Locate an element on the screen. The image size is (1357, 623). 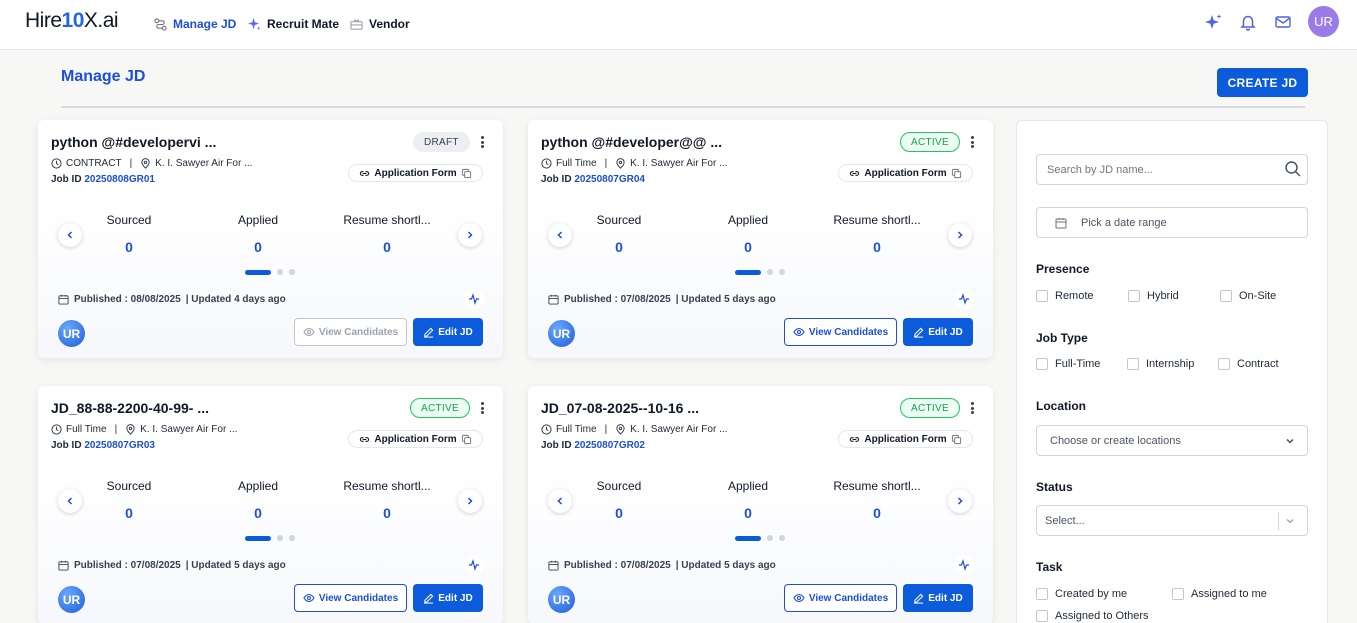
nav-manage-jd-label: Manage JD is located at coordinates (205, 24).